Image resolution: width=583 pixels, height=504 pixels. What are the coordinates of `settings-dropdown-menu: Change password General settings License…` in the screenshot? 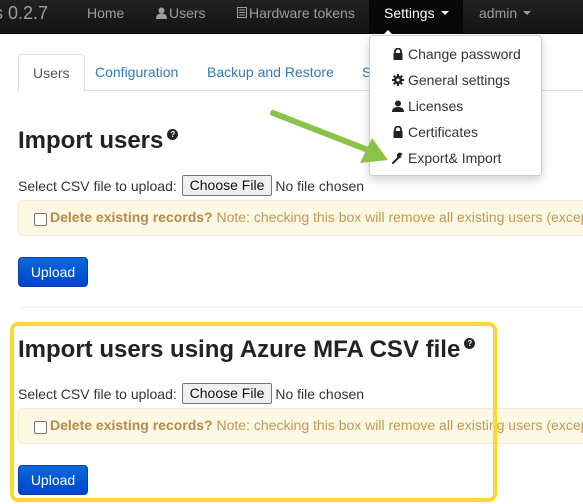 It's located at (455, 105).